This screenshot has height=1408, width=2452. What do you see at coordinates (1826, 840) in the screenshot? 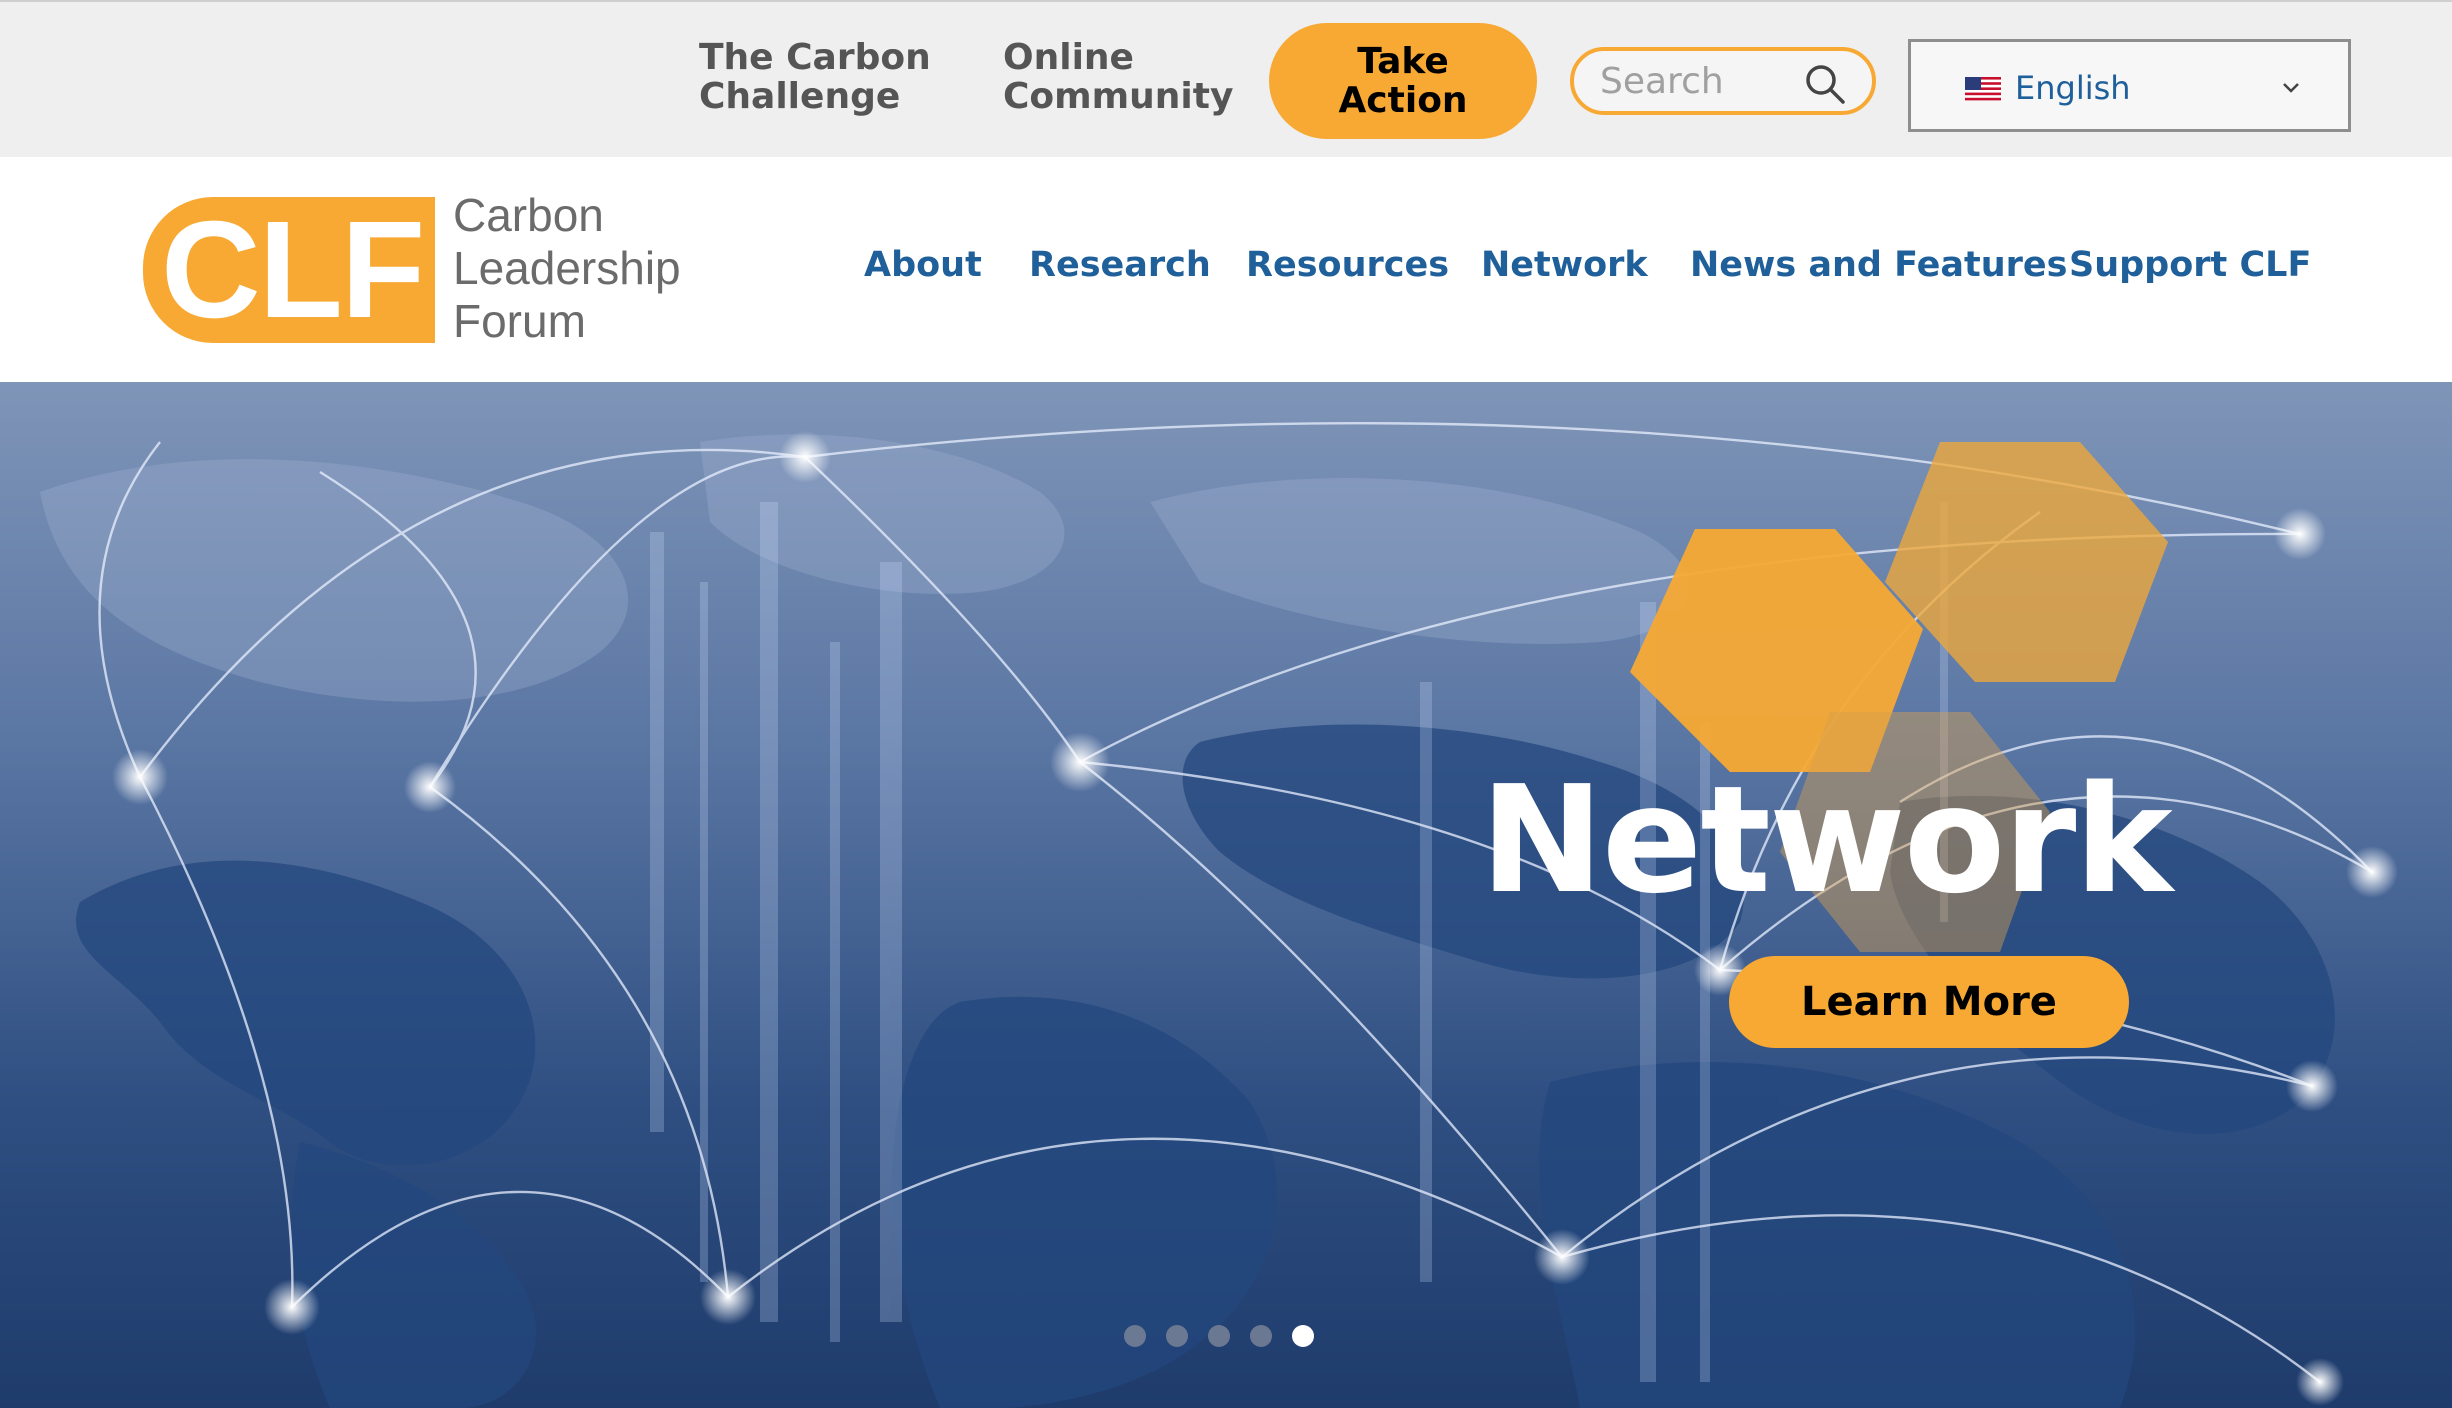
I see `hero-title: Network` at bounding box center [1826, 840].